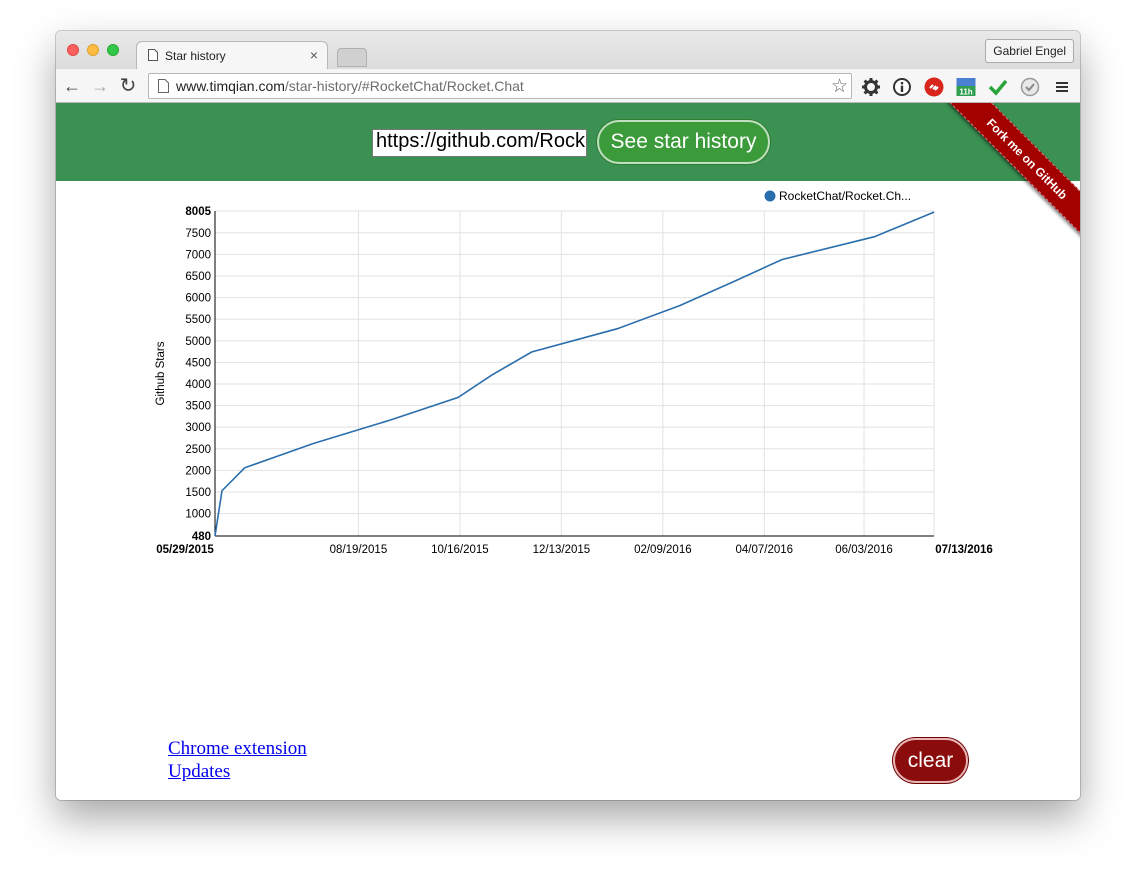  Describe the element at coordinates (237, 771) in the screenshot. I see `updates-link: Updates` at that location.